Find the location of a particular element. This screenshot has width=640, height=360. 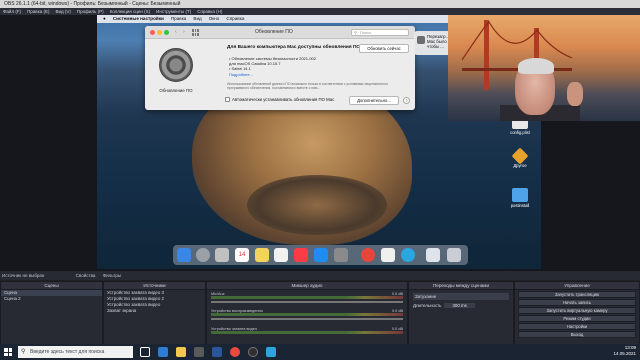

desktop-icon-other: Другое is located at coordinates (520, 157).